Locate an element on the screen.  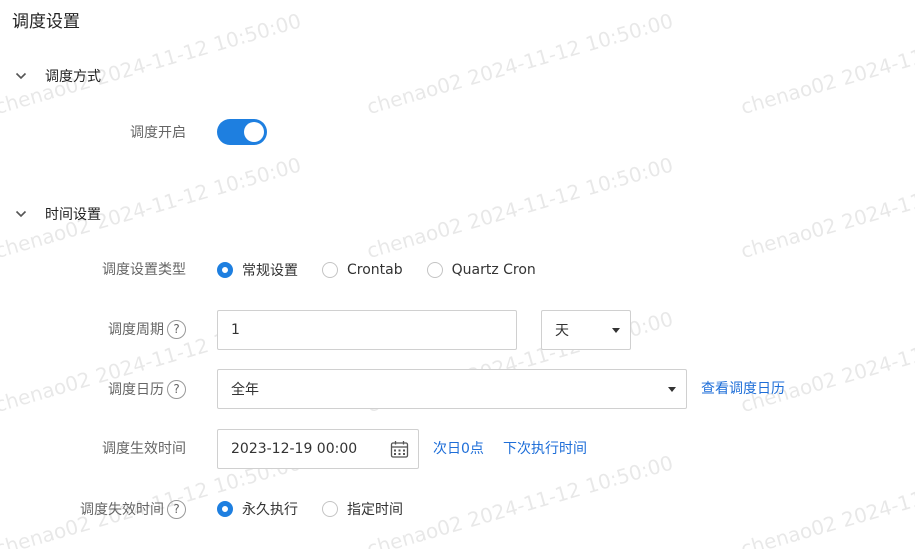
radio-forever: 永久执行 is located at coordinates (257, 509).